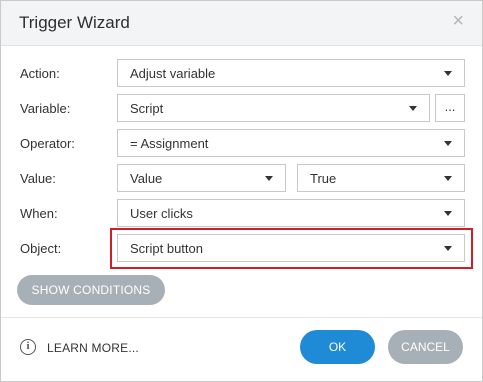 The image size is (483, 382). What do you see at coordinates (147, 108) in the screenshot?
I see `variable-select-value: Script` at bounding box center [147, 108].